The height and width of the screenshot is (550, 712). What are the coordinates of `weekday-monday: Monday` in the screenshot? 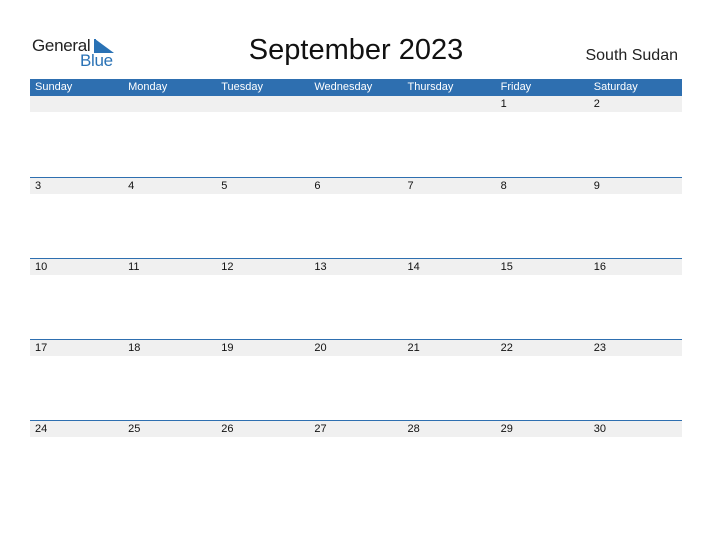 It's located at (148, 87).